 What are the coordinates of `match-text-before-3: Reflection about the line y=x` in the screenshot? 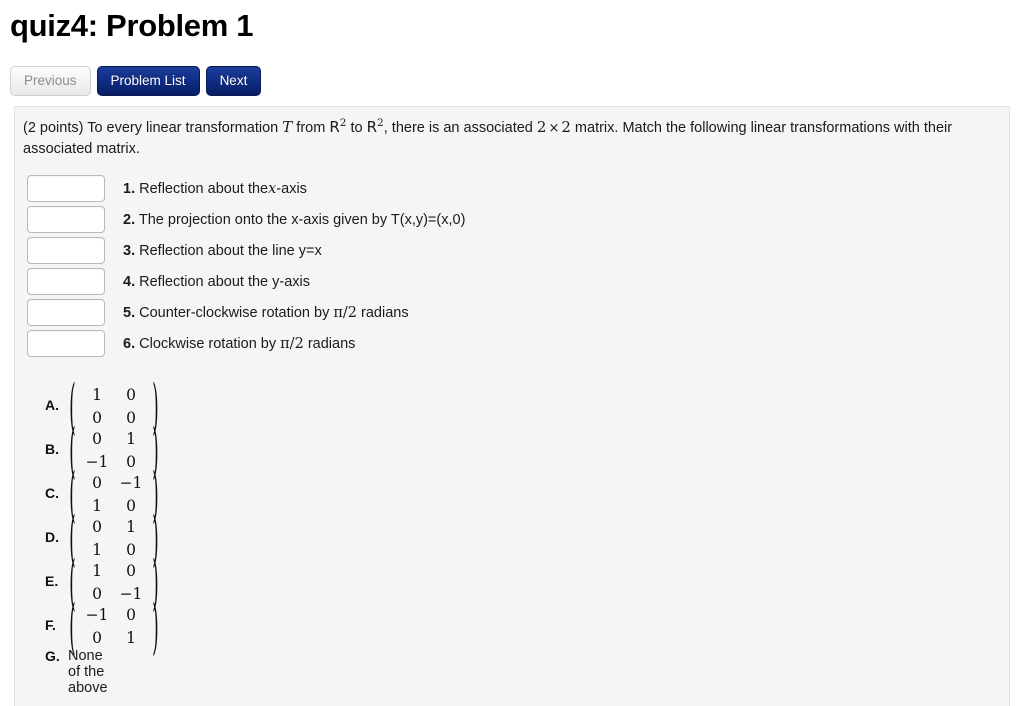 It's located at (230, 250).